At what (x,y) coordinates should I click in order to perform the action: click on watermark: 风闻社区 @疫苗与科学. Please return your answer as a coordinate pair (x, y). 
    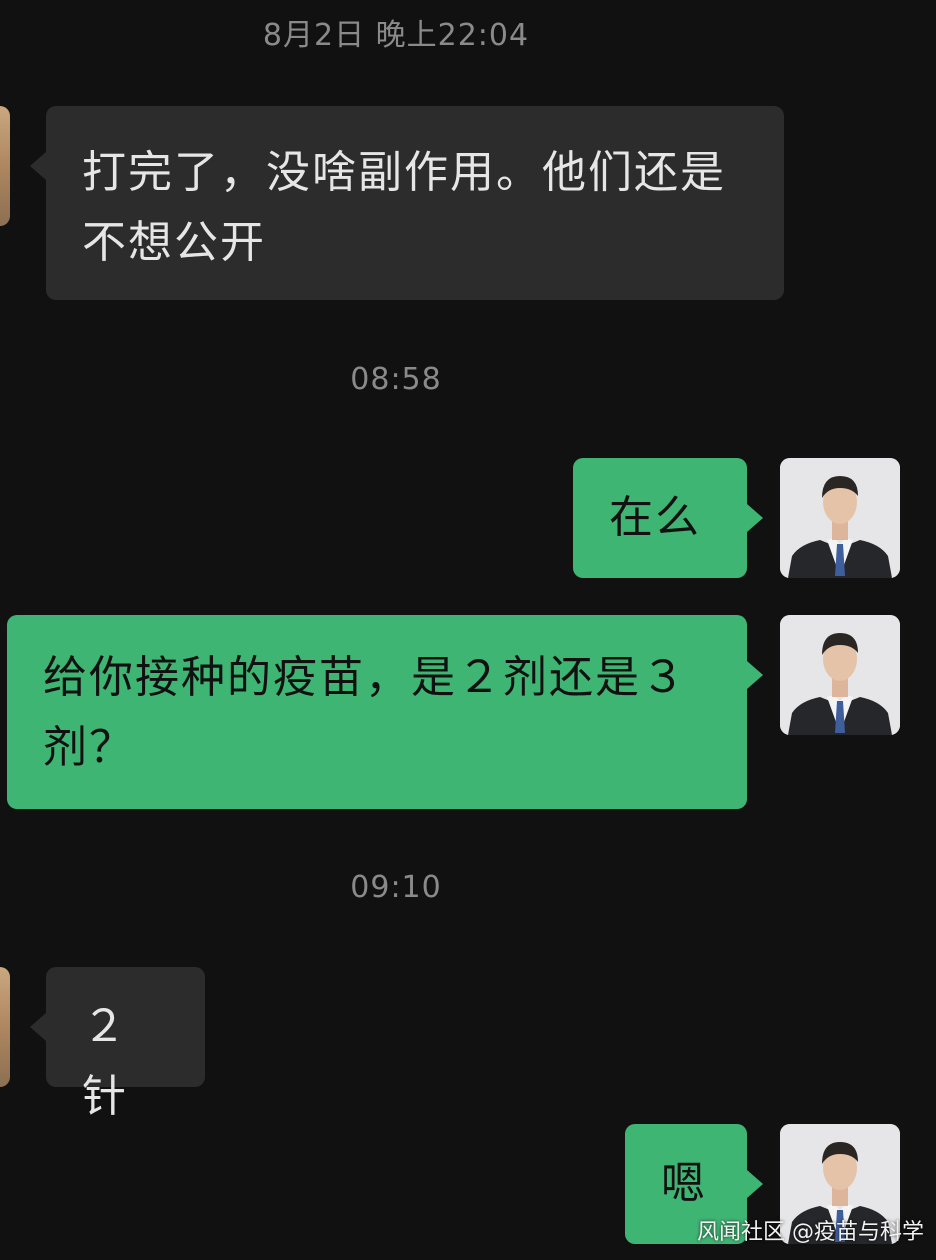
    Looking at the image, I should click on (810, 1232).